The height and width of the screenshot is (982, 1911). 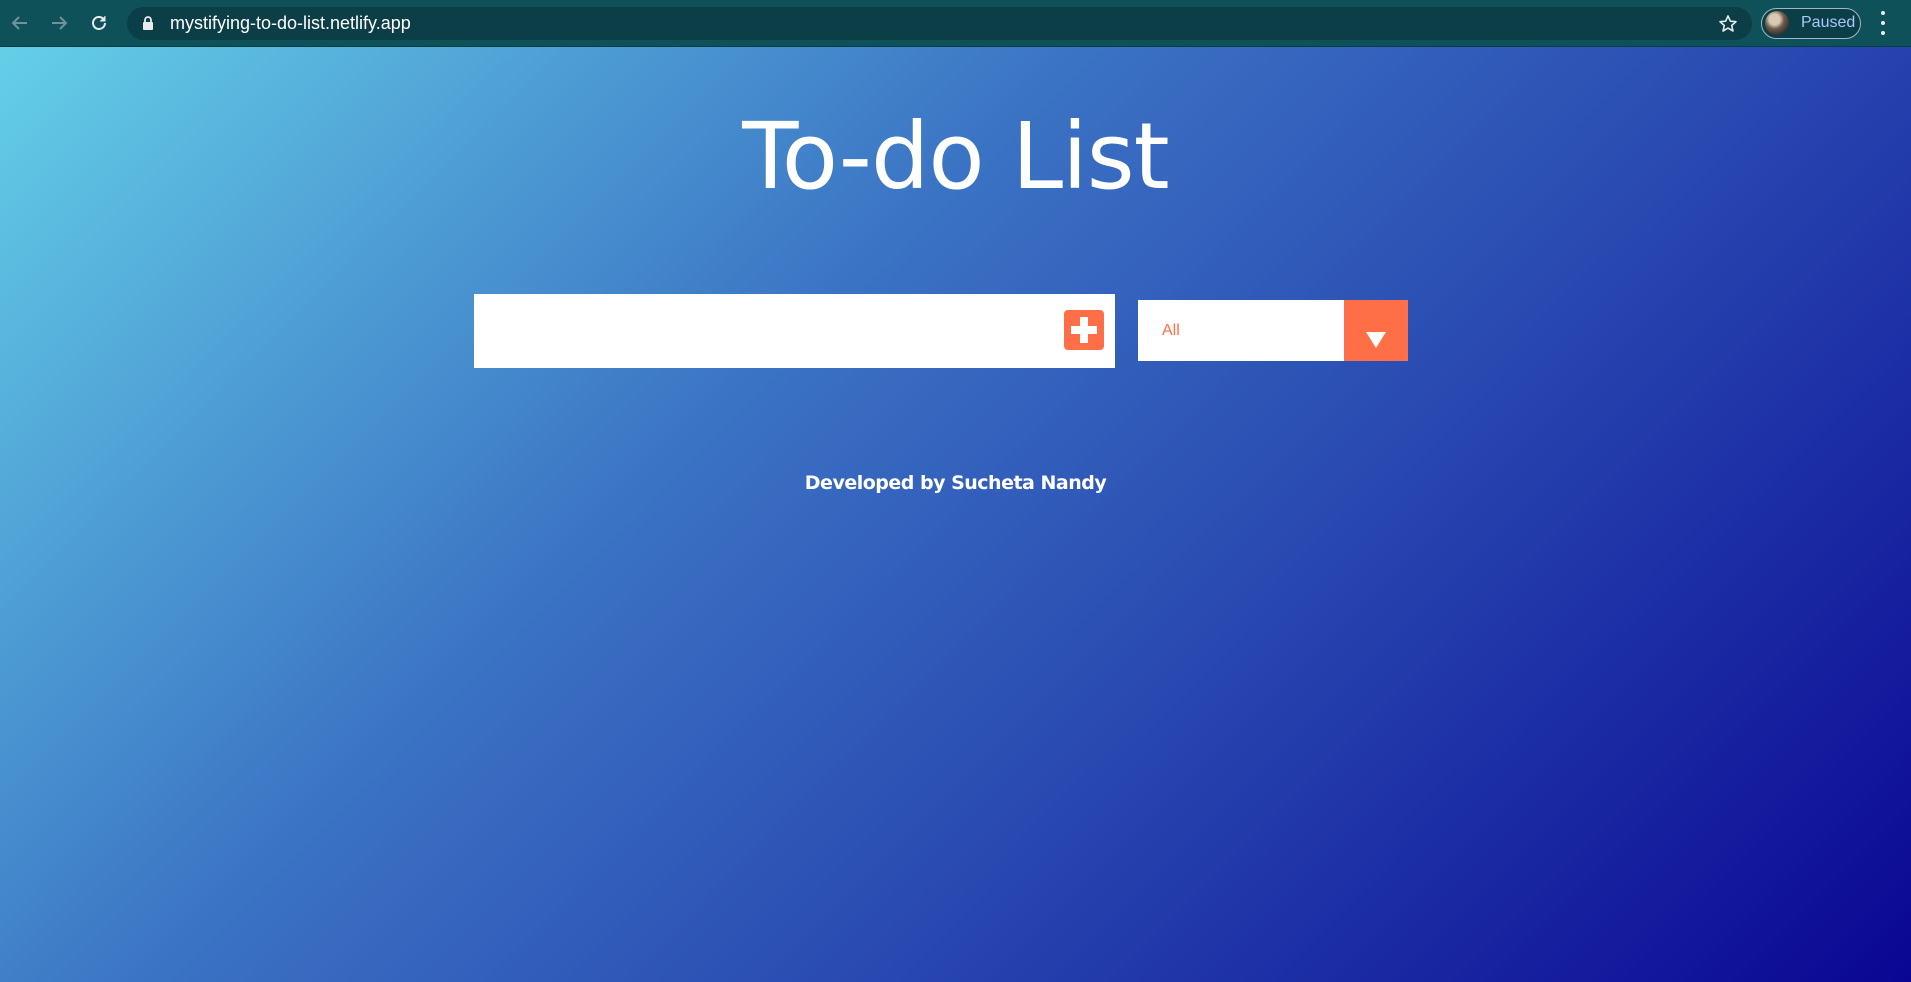 I want to click on profile-button: Paused, so click(x=1811, y=23).